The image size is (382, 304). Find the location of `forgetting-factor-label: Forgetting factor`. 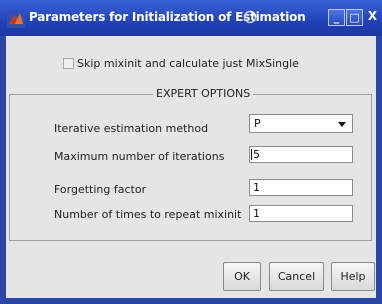

forgetting-factor-label: Forgetting factor is located at coordinates (100, 189).